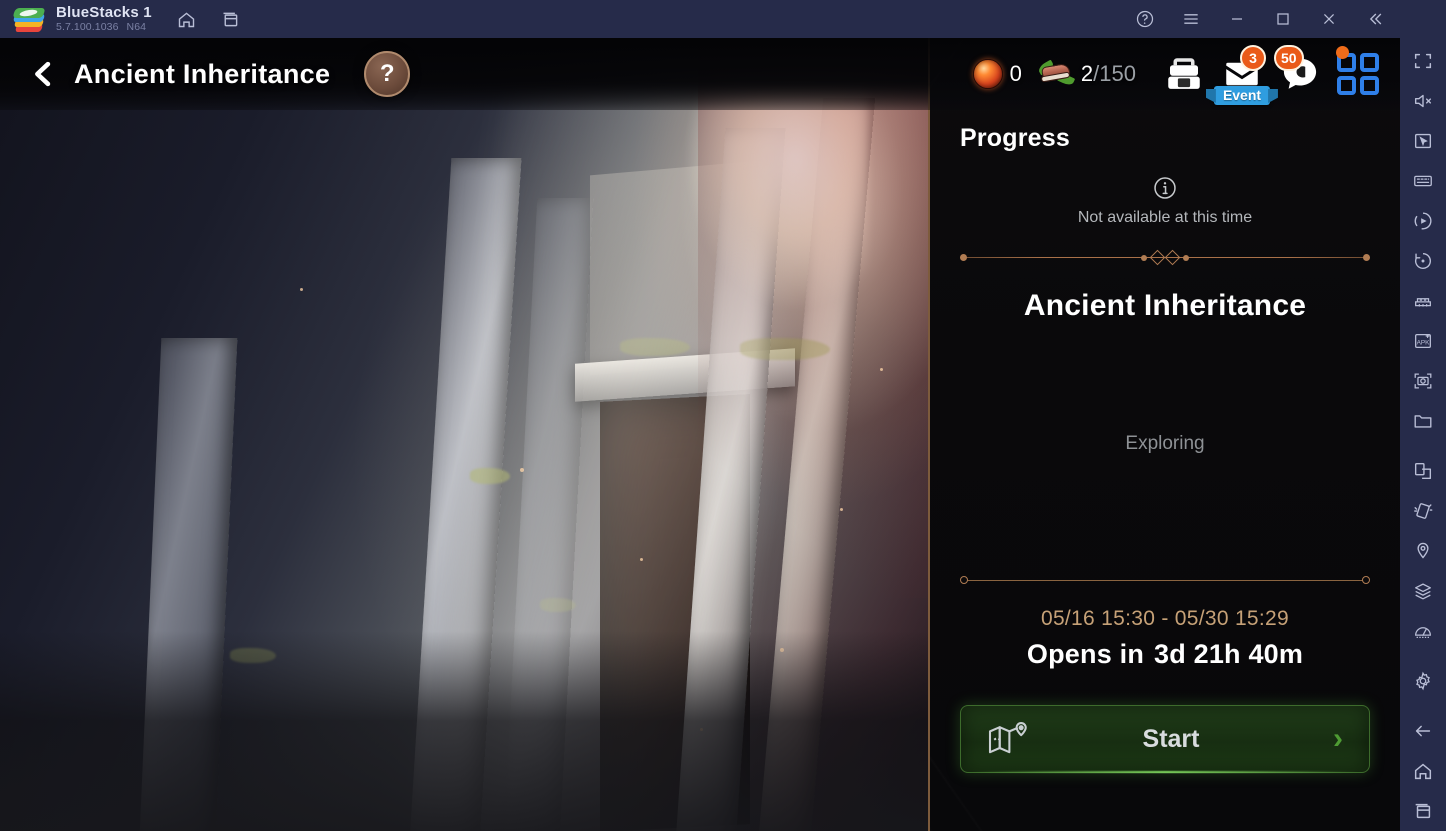 Image resolution: width=1446 pixels, height=831 pixels. I want to click on version-row: 5.7.100.1036 N64, so click(104, 27).